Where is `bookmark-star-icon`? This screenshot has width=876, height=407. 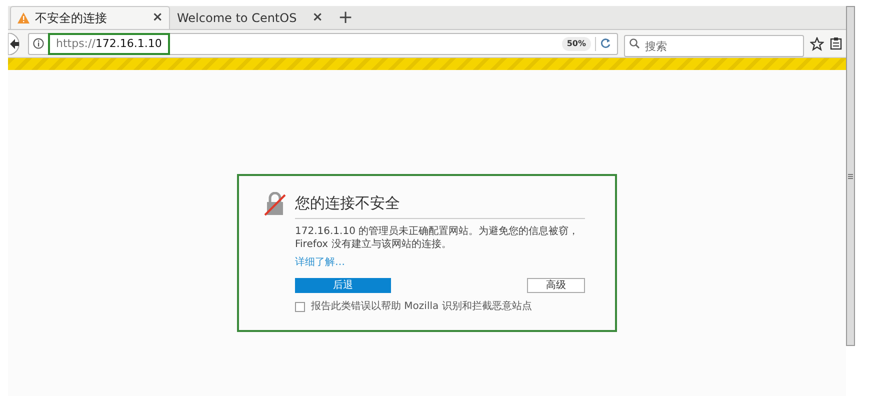 bookmark-star-icon is located at coordinates (817, 43).